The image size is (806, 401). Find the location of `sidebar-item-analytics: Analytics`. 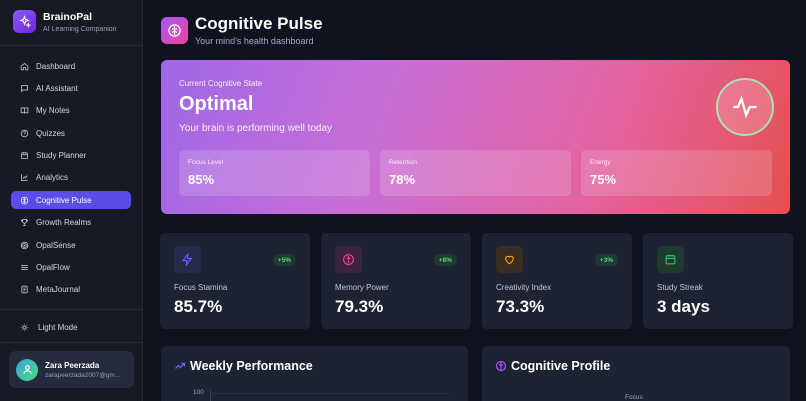

sidebar-item-analytics: Analytics is located at coordinates (71, 178).